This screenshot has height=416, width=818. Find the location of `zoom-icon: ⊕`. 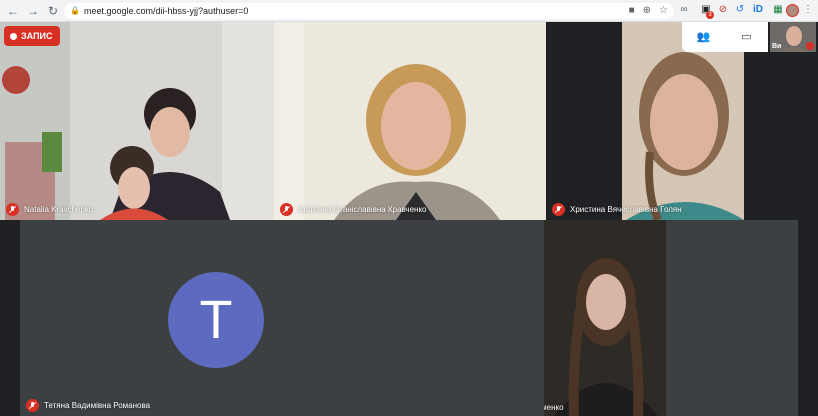

zoom-icon: ⊕ is located at coordinates (647, 10).